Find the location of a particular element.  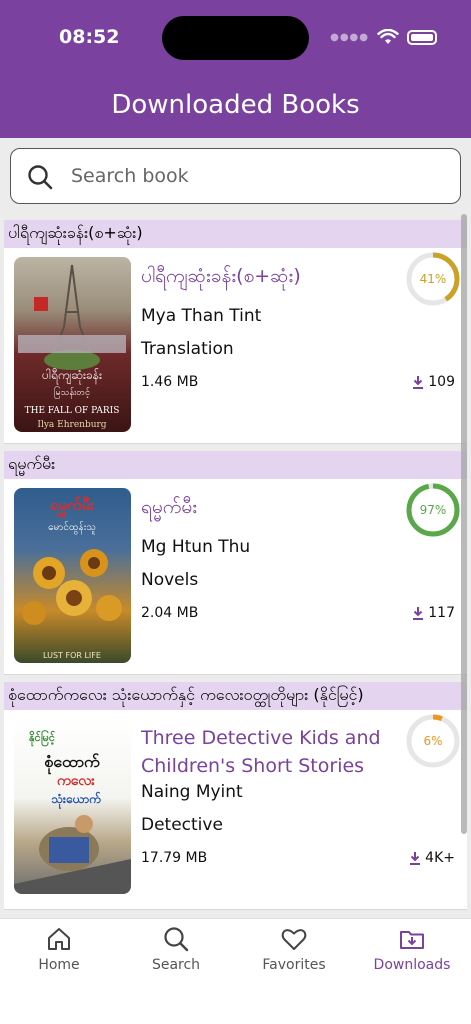

cover-english-title: LUST FOR LIFE is located at coordinates (72, 655).